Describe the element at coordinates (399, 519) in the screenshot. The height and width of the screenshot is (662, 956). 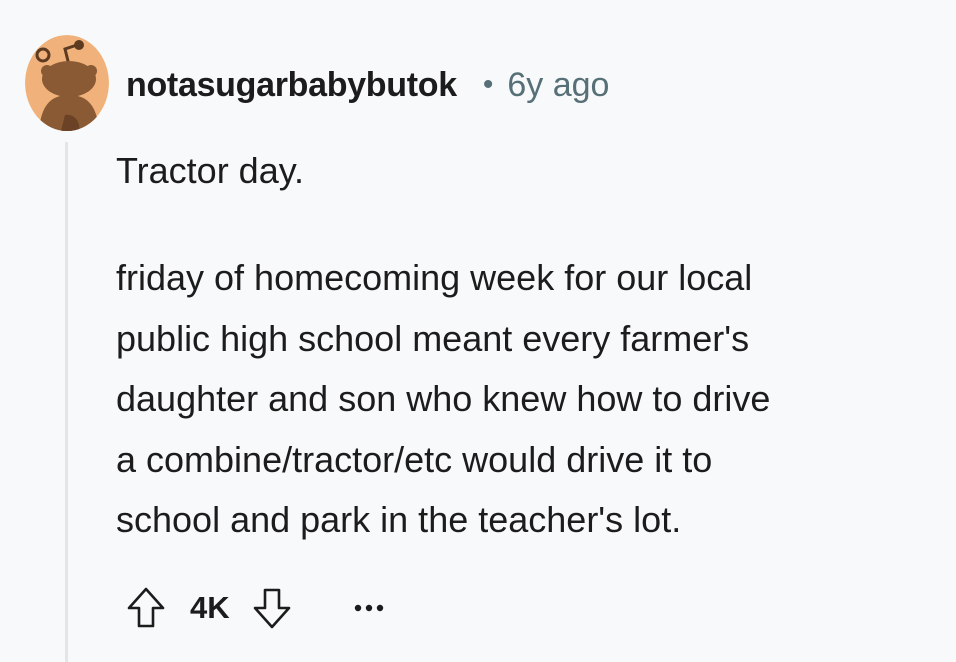
I see `comment-body-line: school and park in the teacher's lot.` at that location.